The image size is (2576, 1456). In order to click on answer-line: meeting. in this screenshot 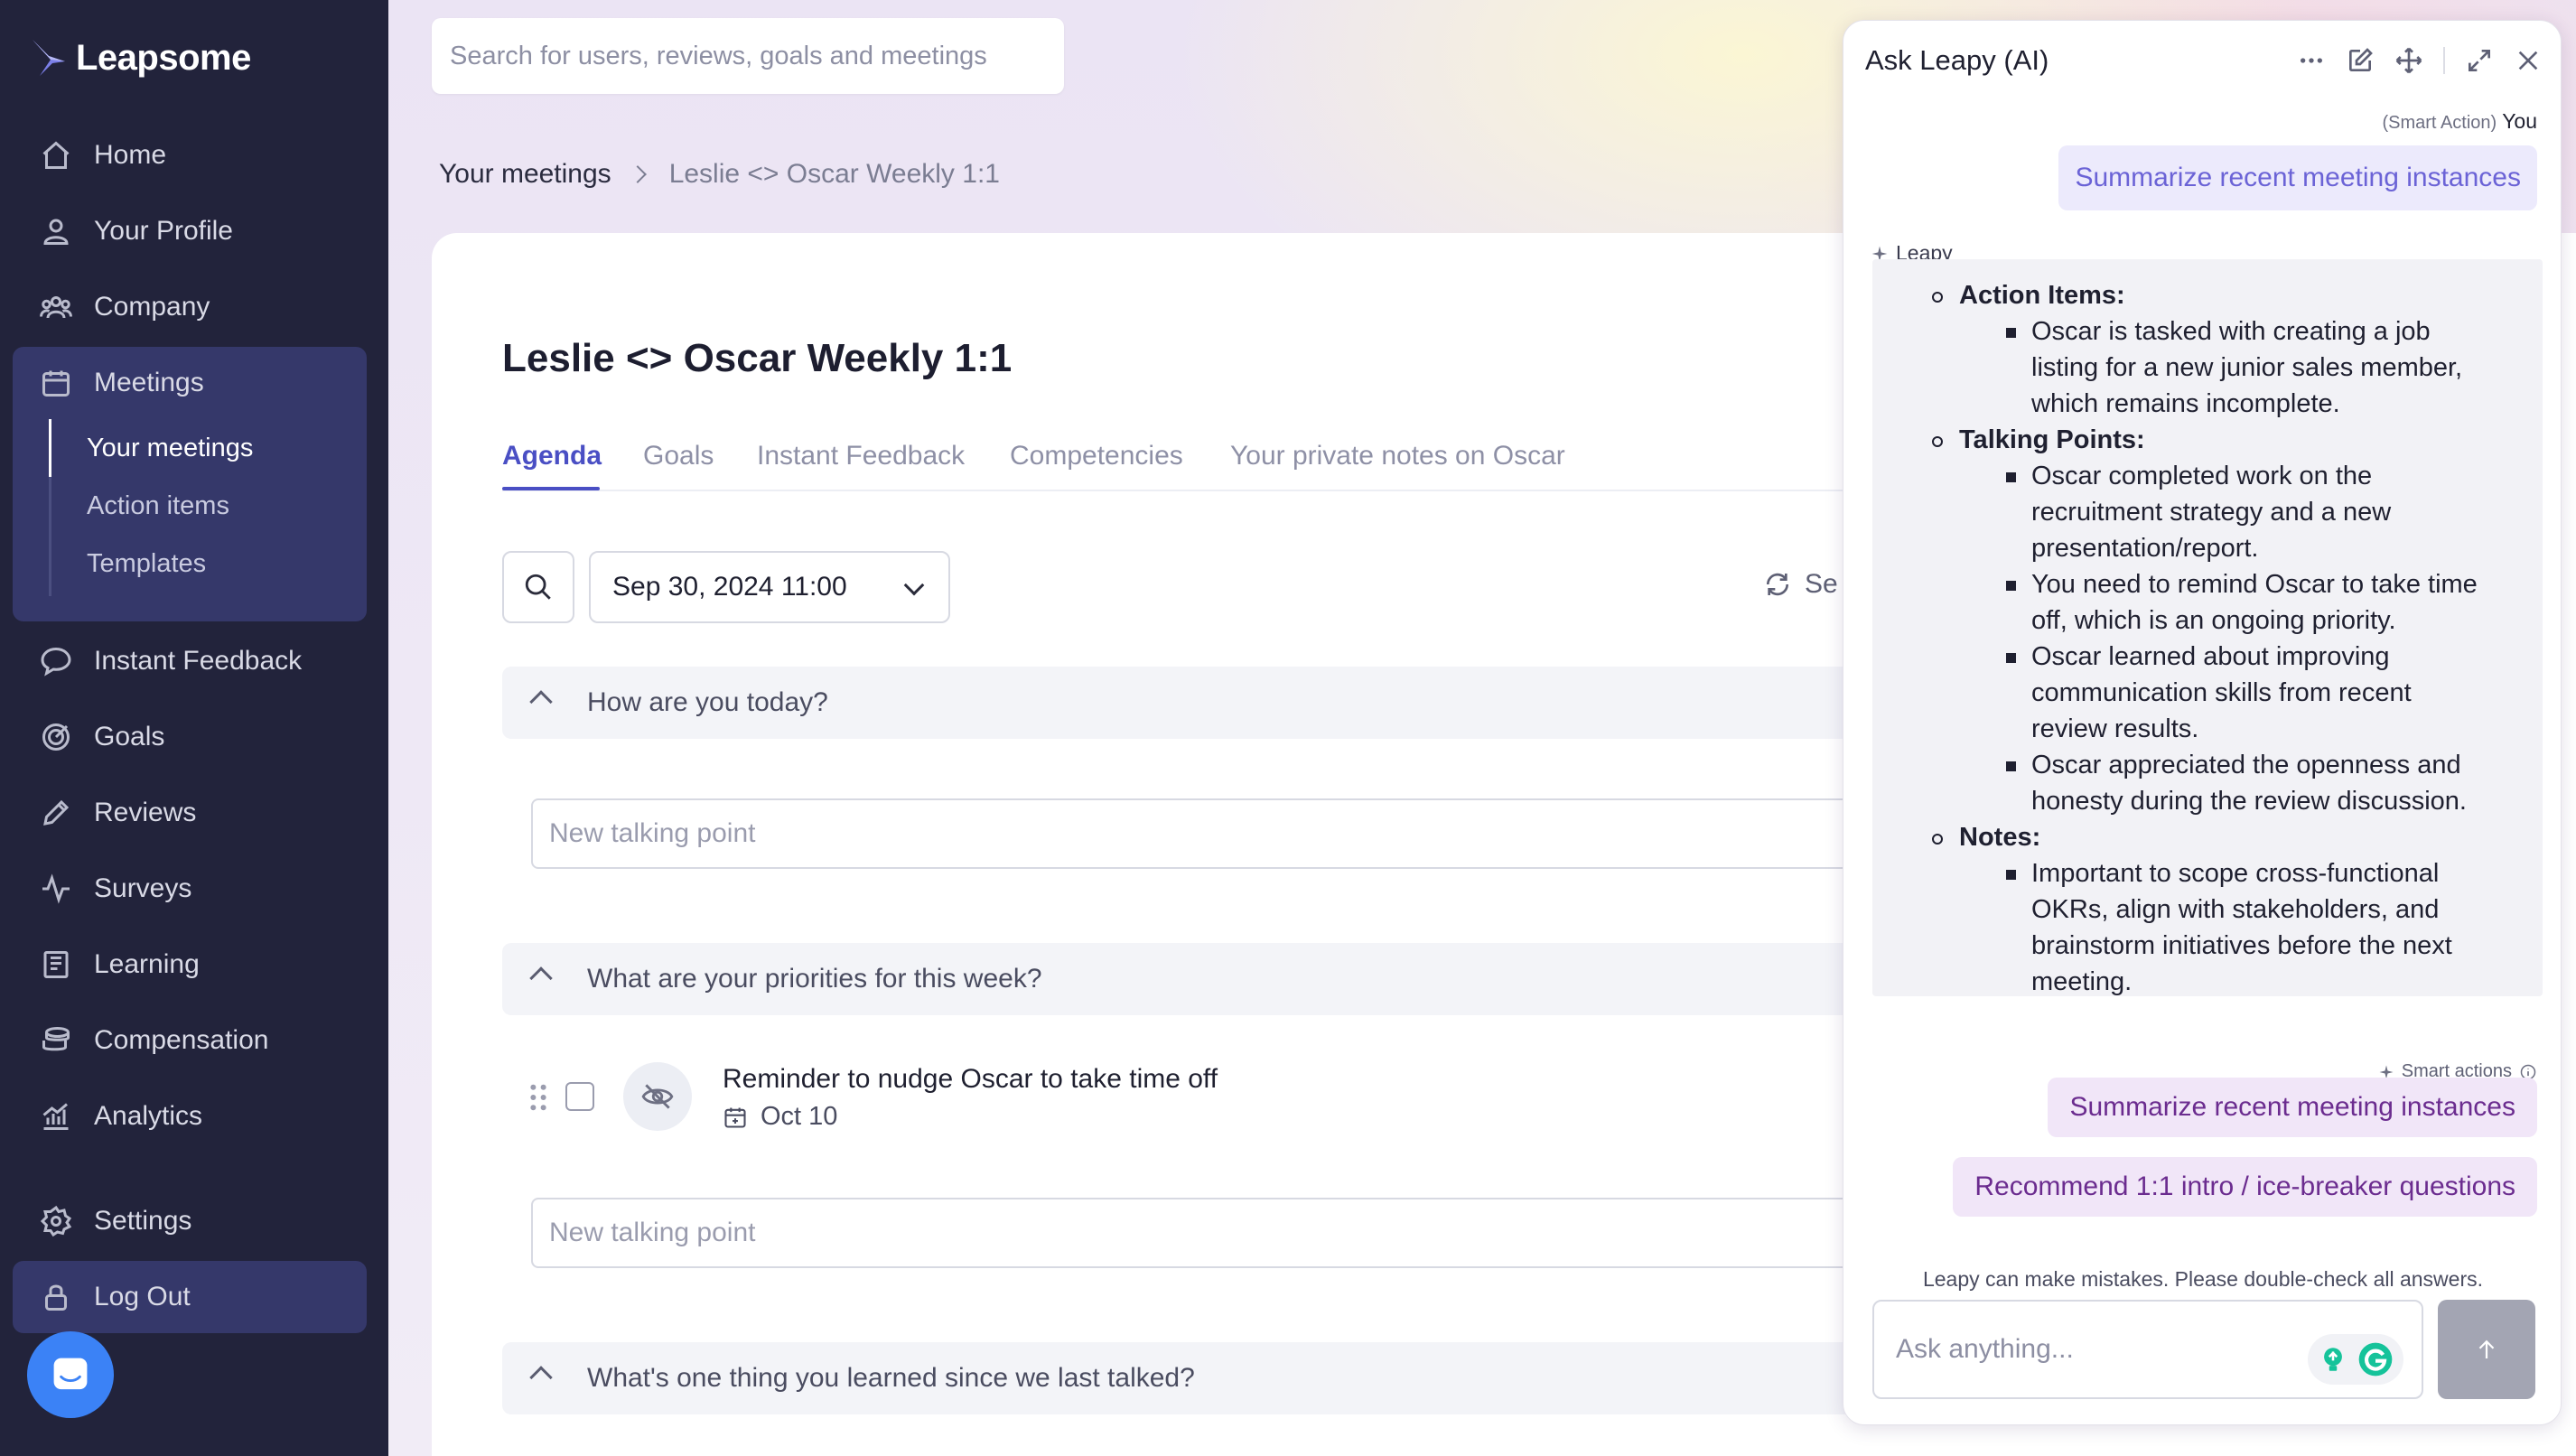, I will do `click(2082, 982)`.